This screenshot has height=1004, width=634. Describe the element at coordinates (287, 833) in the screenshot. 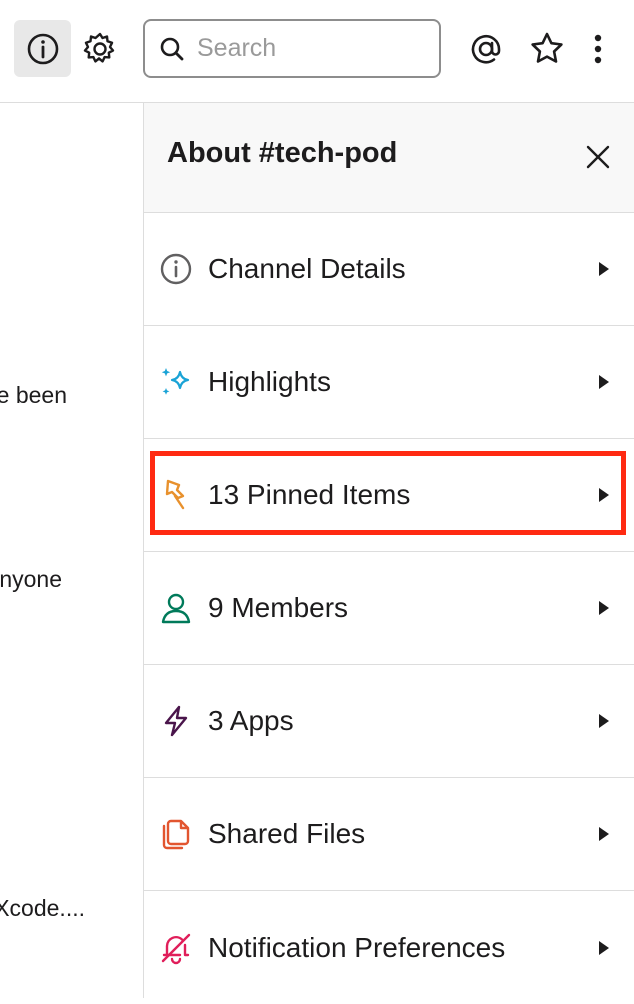

I see `item-label: Shared Files` at that location.